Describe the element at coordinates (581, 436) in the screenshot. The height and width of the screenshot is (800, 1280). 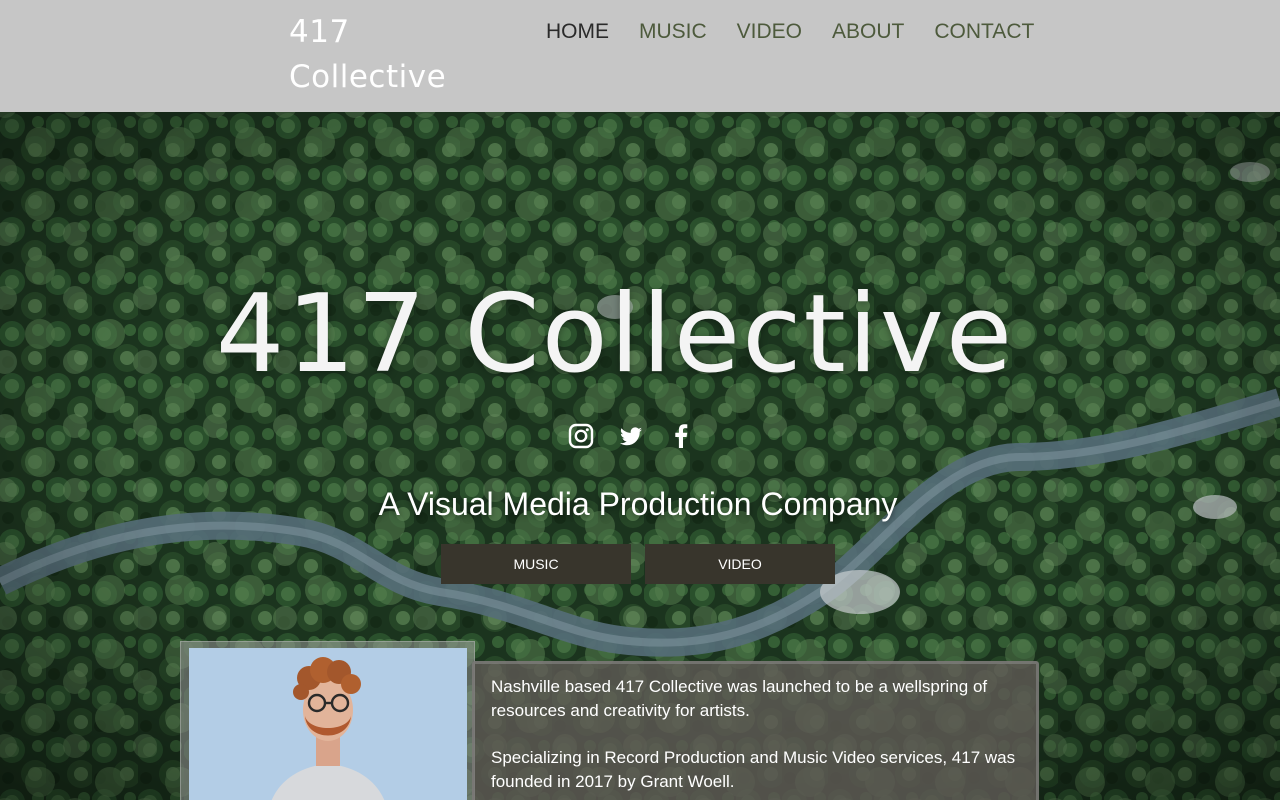
I see `instagram-icon` at that location.